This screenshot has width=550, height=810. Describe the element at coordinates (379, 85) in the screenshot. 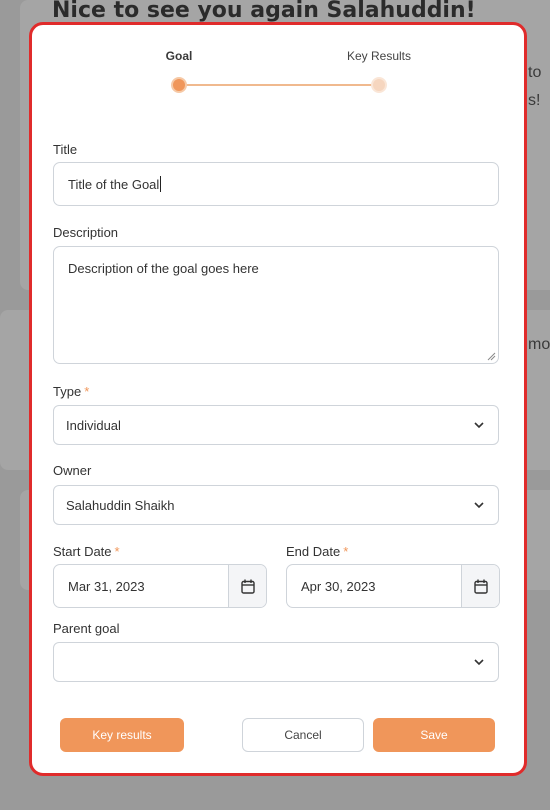

I see `step-dot-key-results` at that location.